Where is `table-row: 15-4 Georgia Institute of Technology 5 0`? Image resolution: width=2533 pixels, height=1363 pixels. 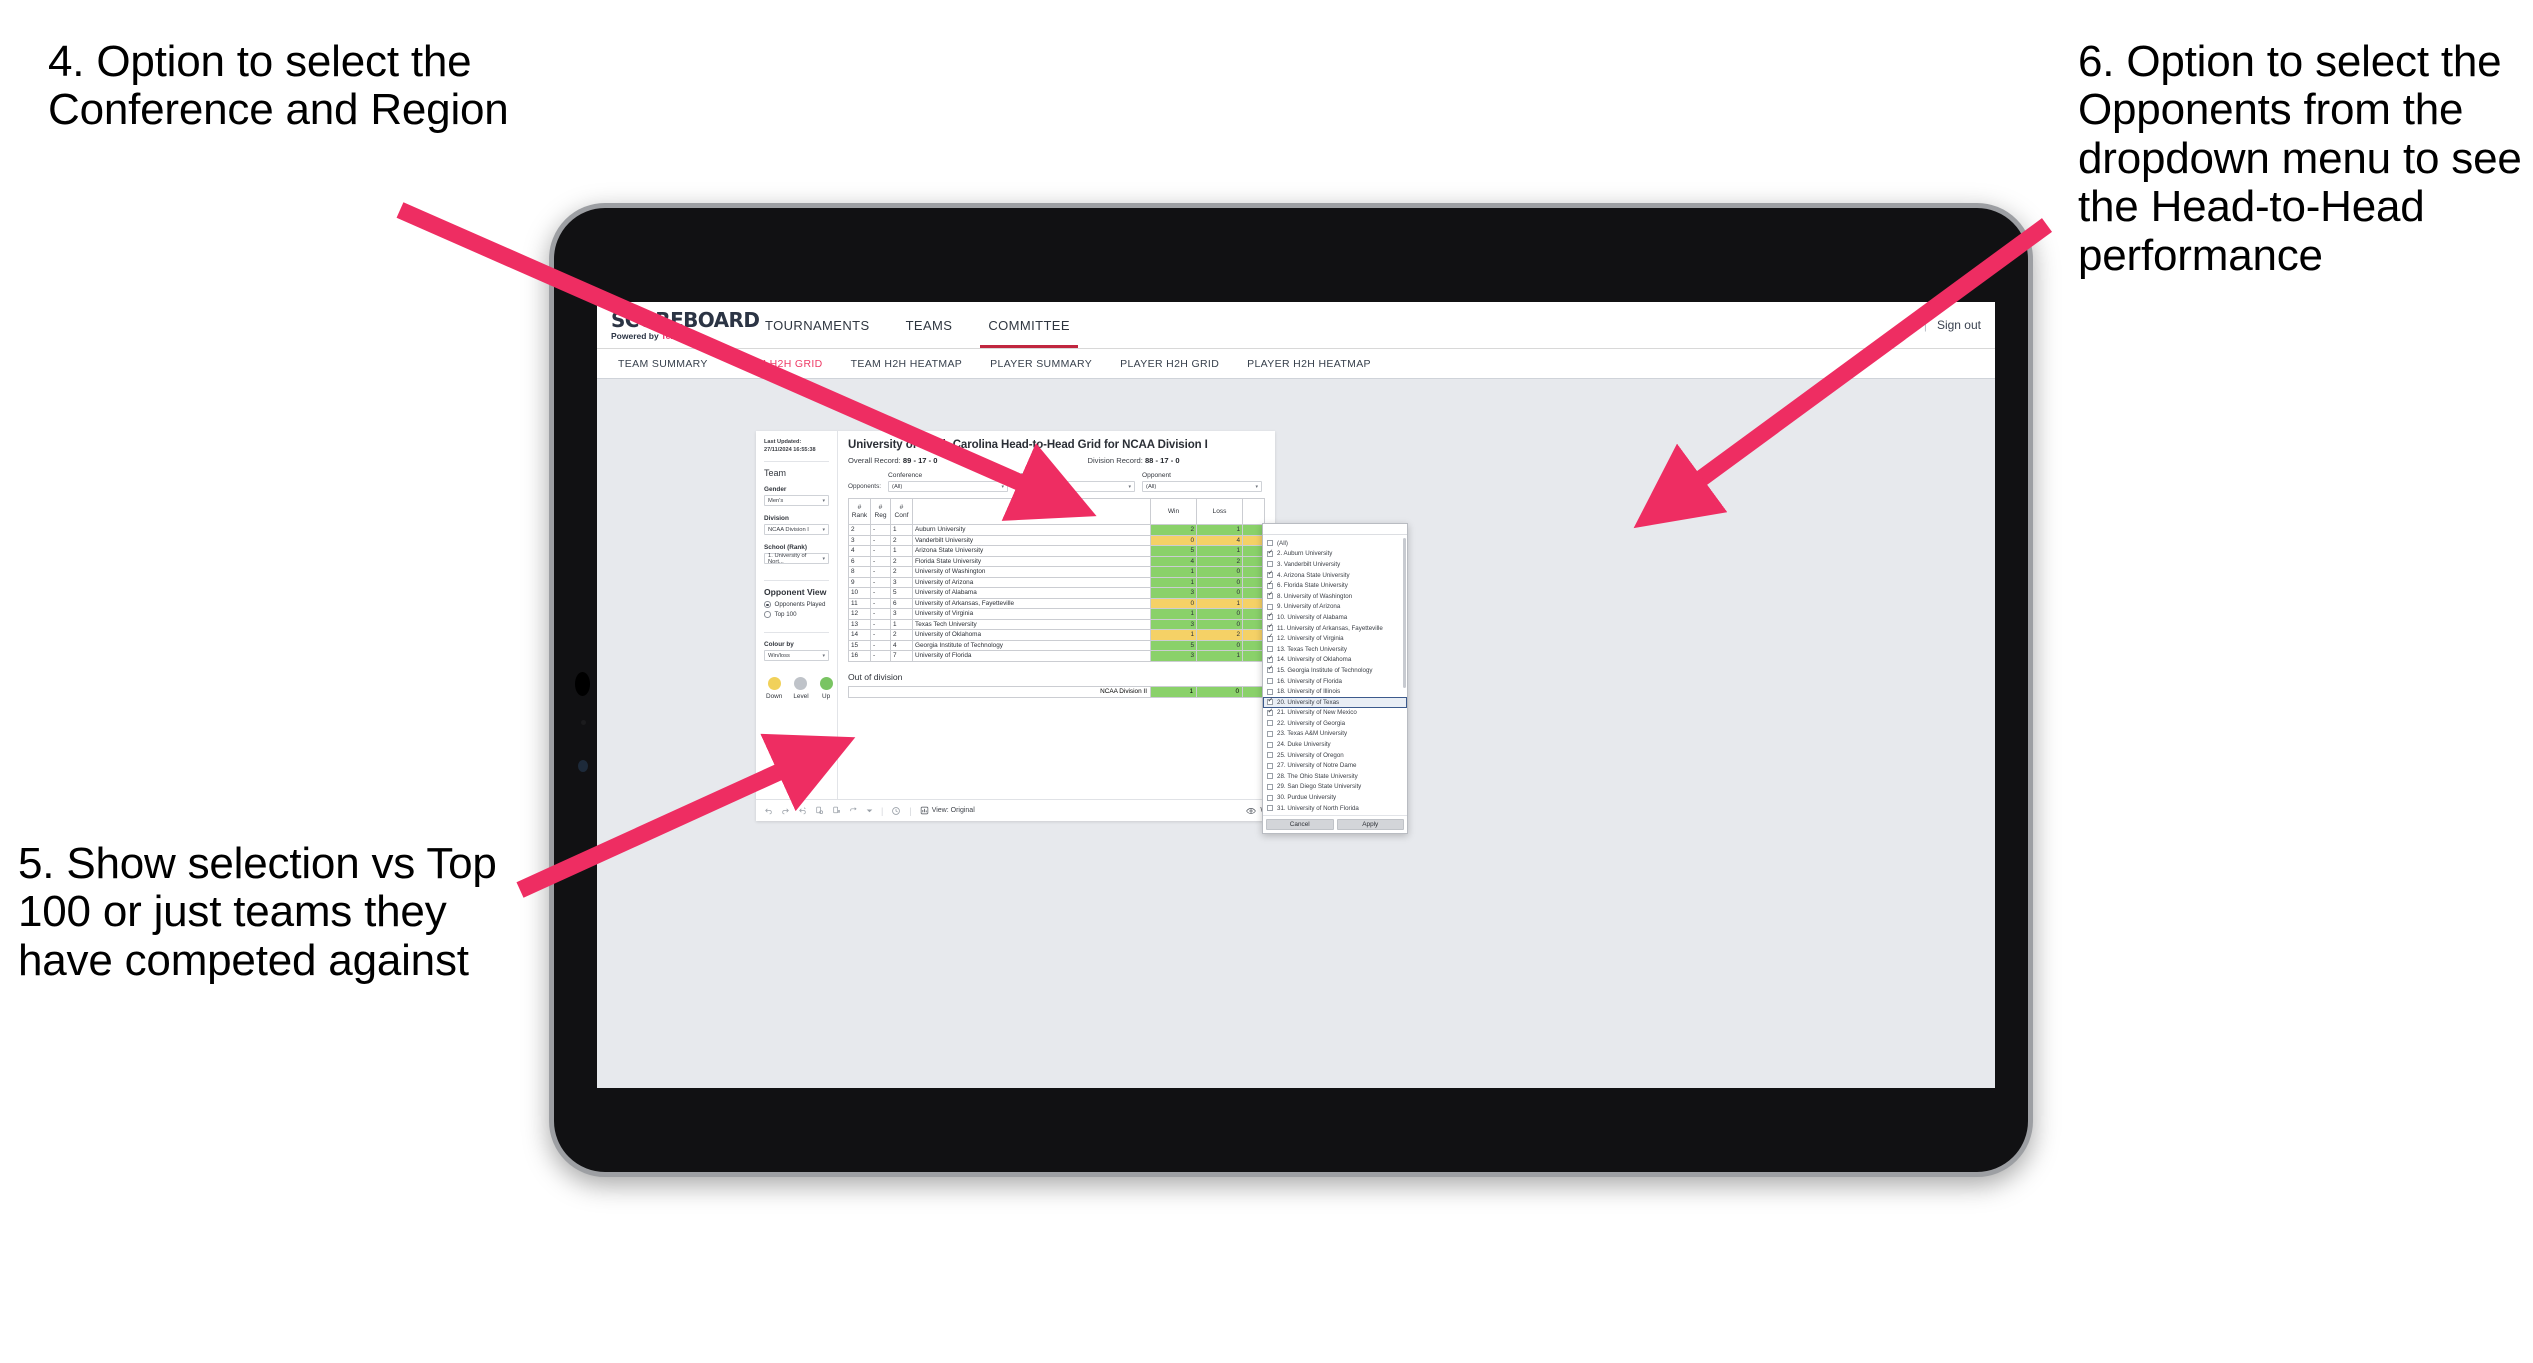
table-row: 15-4 Georgia Institute of Technology 5 0 is located at coordinates (1056, 645).